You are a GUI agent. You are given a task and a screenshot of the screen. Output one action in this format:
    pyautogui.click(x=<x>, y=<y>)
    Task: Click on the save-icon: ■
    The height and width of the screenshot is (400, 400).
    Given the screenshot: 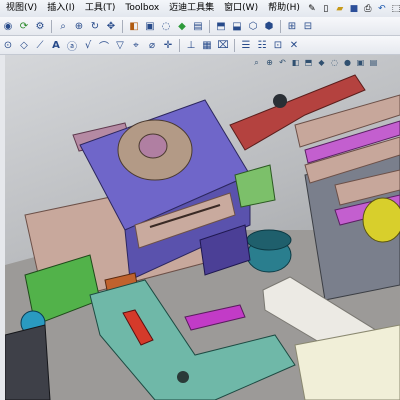 What is the action you would take?
    pyautogui.click(x=354, y=9)
    